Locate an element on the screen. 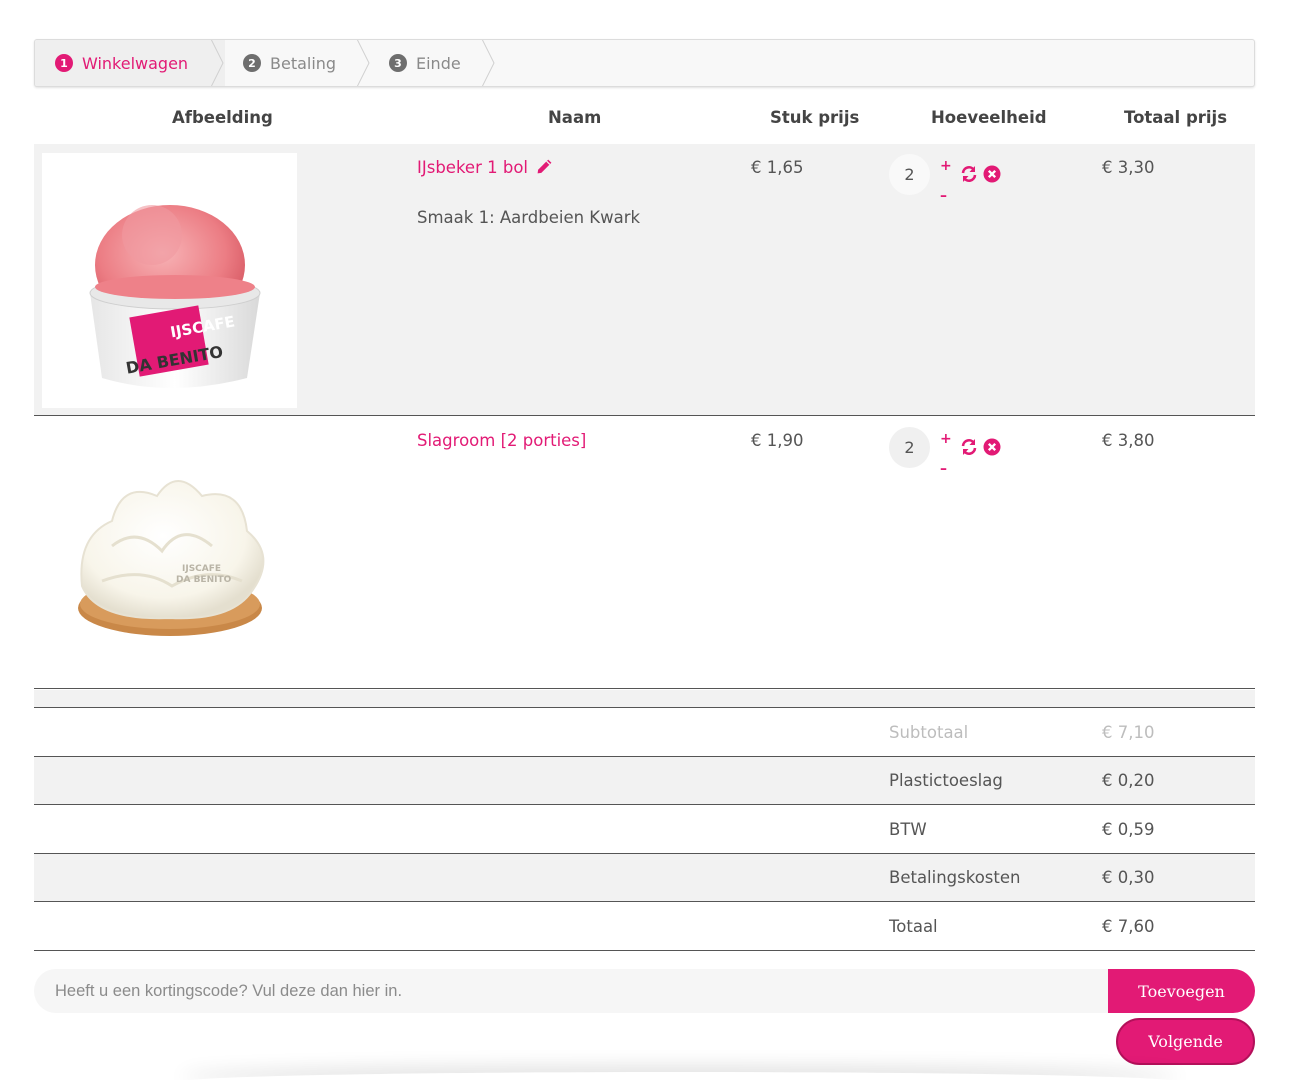 This screenshot has height=1080, width=1289. next-button: Volgende is located at coordinates (1185, 1041).